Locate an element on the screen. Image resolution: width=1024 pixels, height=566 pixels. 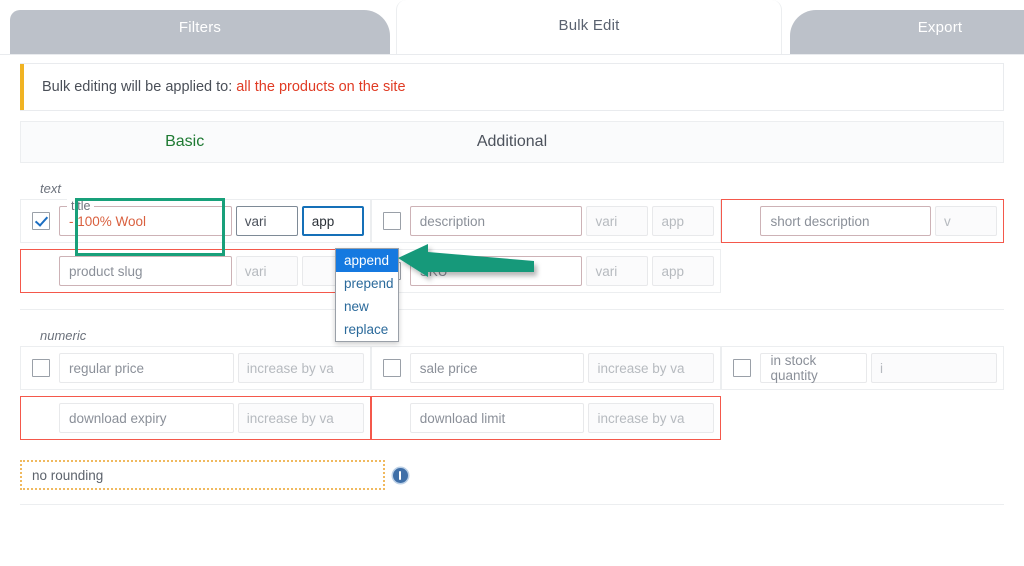
field-row-sku: SKU vari app is located at coordinates (546, 271).